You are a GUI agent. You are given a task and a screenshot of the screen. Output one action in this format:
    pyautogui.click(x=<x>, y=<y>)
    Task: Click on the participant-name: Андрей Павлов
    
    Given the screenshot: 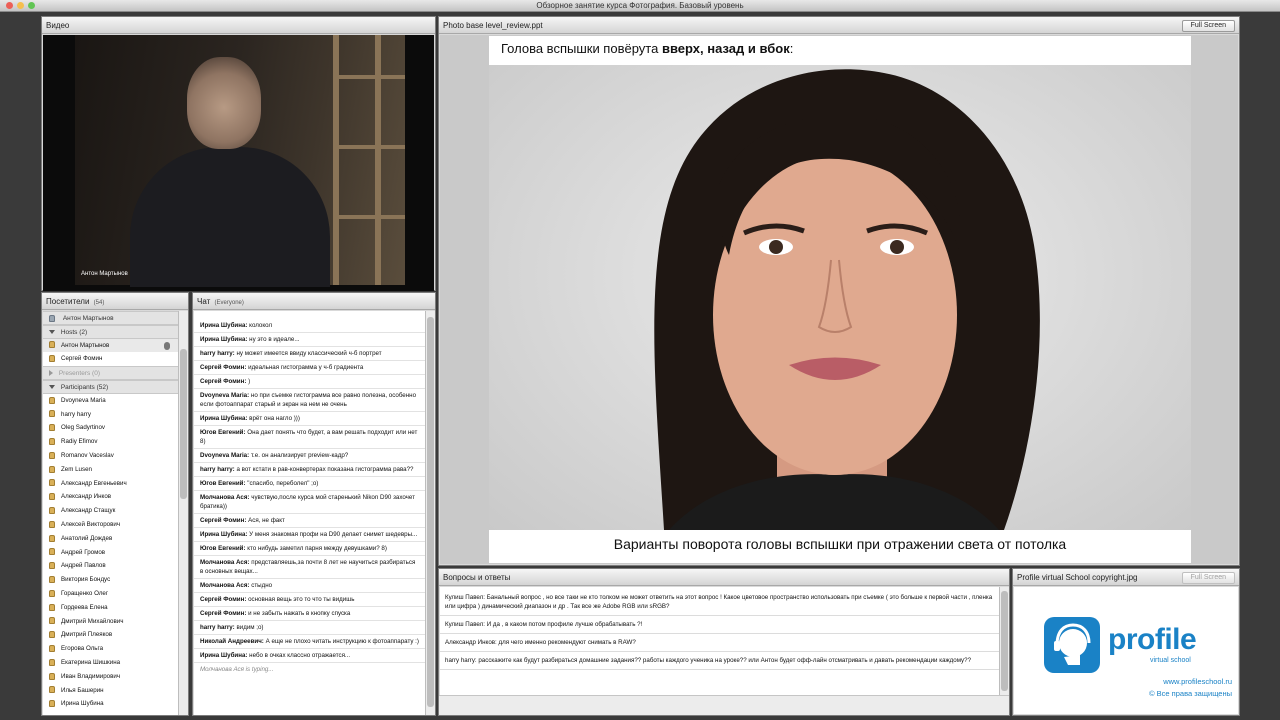 What is the action you would take?
    pyautogui.click(x=83, y=566)
    